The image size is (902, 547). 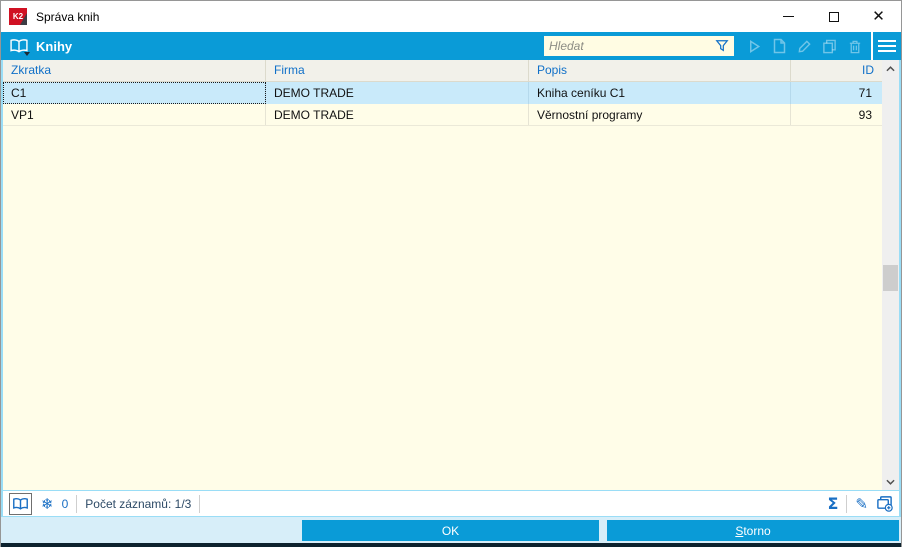 What do you see at coordinates (829, 46) in the screenshot?
I see `copy-icon` at bounding box center [829, 46].